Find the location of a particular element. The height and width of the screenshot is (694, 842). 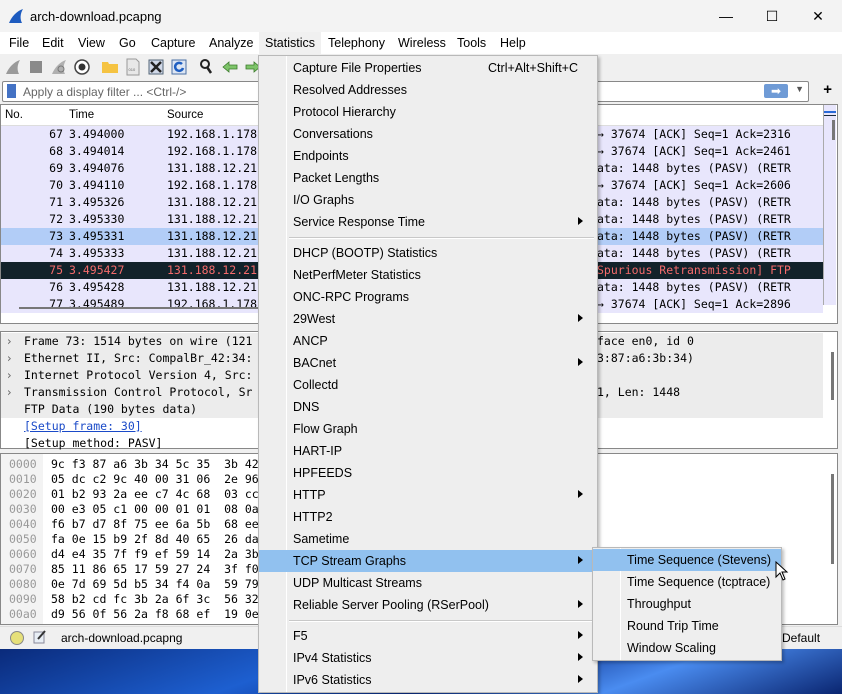

menu-telephony: Telephony is located at coordinates (356, 43).